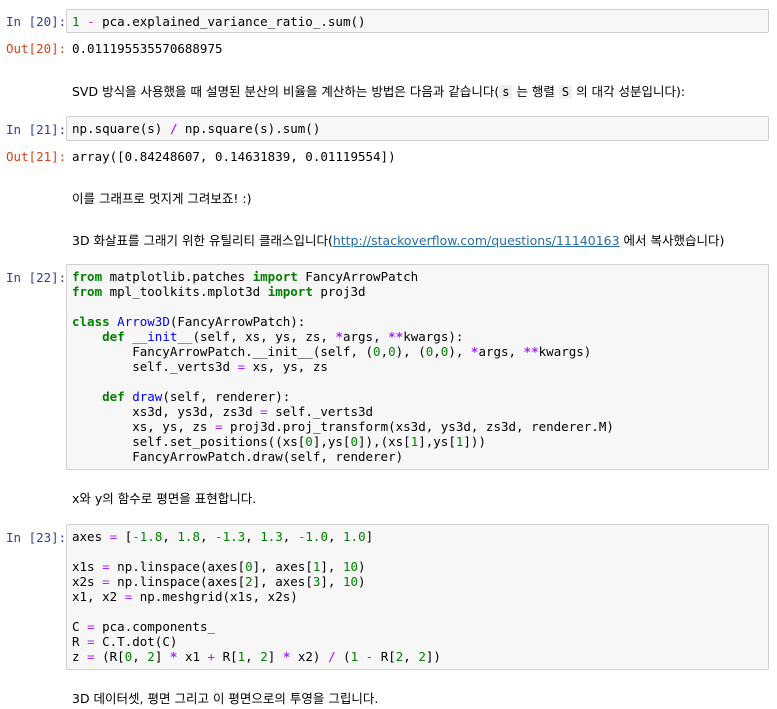 This screenshot has width=777, height=709. I want to click on md-text-mid: 는 행렬, so click(535, 91).